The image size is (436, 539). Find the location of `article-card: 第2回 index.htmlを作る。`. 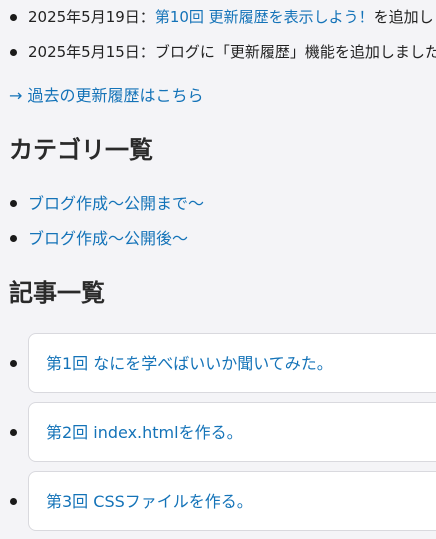

article-card: 第2回 index.htmlを作る。 is located at coordinates (232, 432).